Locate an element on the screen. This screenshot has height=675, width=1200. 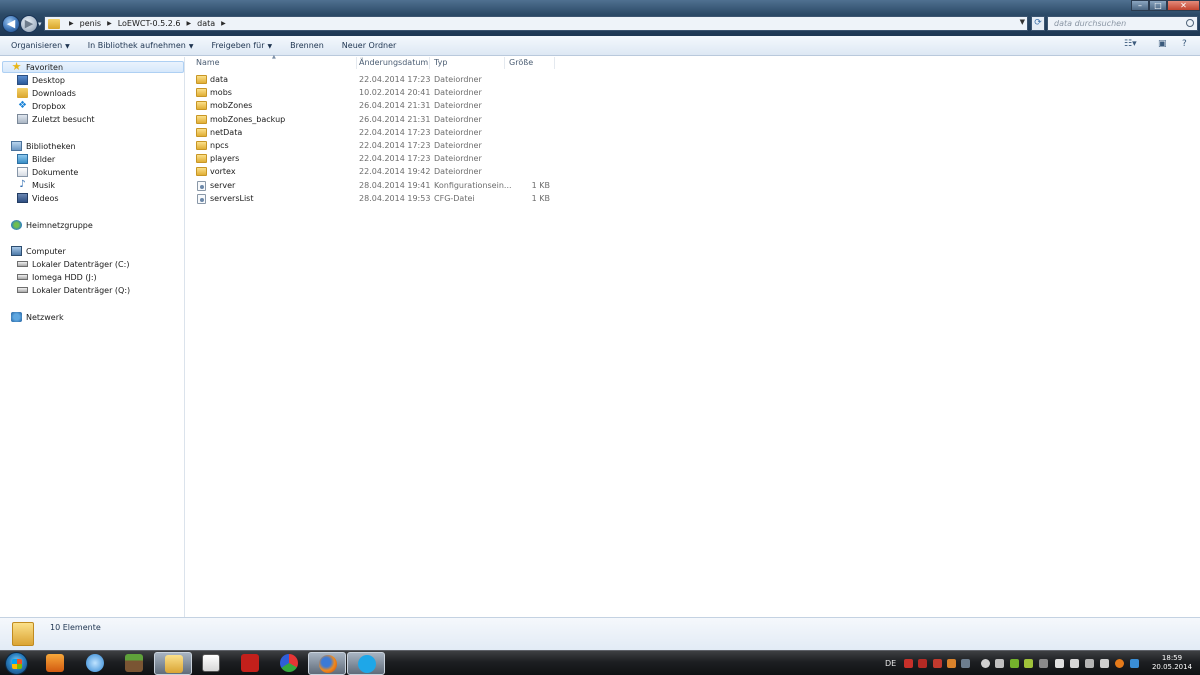
sidebar-item-dropbox: ❖ Dropbox is located at coordinates (41, 106).